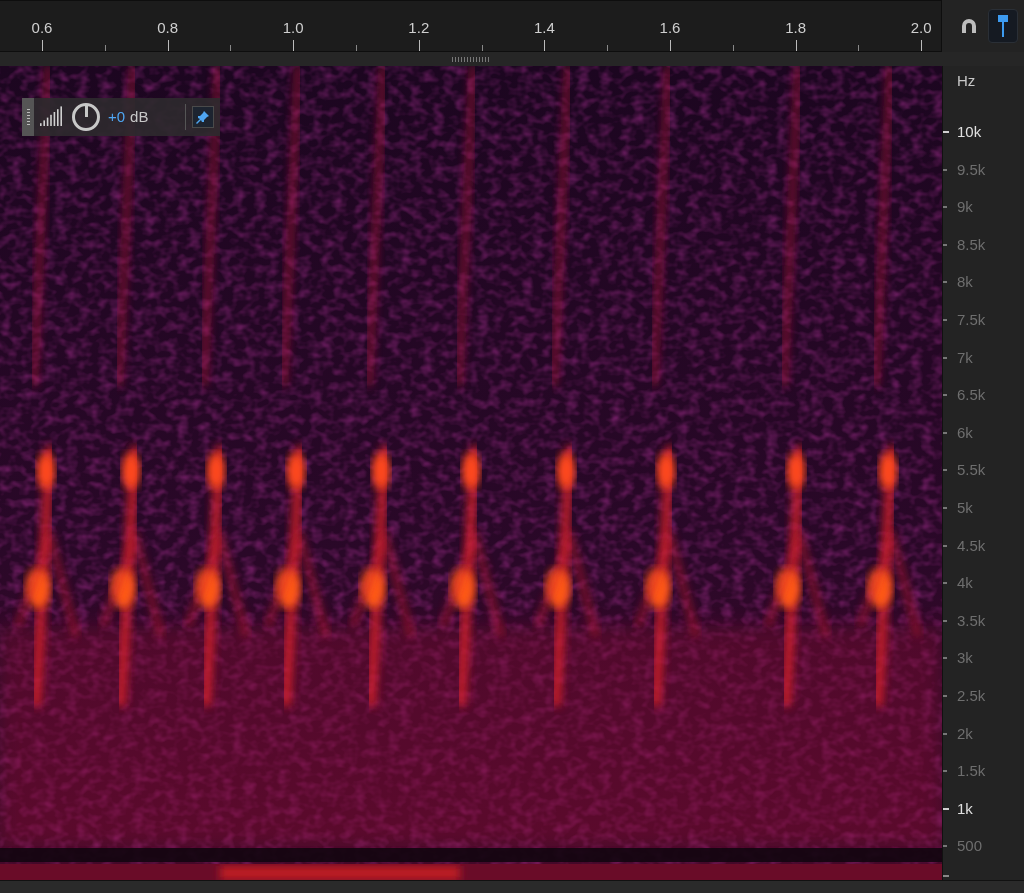  I want to click on time-label: 1.2, so click(419, 28).